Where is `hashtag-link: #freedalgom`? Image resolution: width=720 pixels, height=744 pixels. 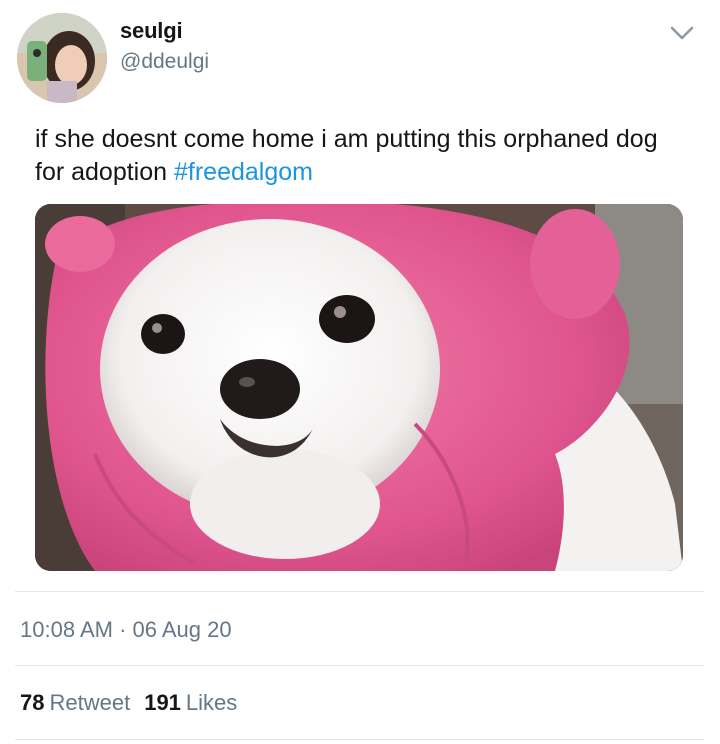
hashtag-link: #freedalgom is located at coordinates (243, 172).